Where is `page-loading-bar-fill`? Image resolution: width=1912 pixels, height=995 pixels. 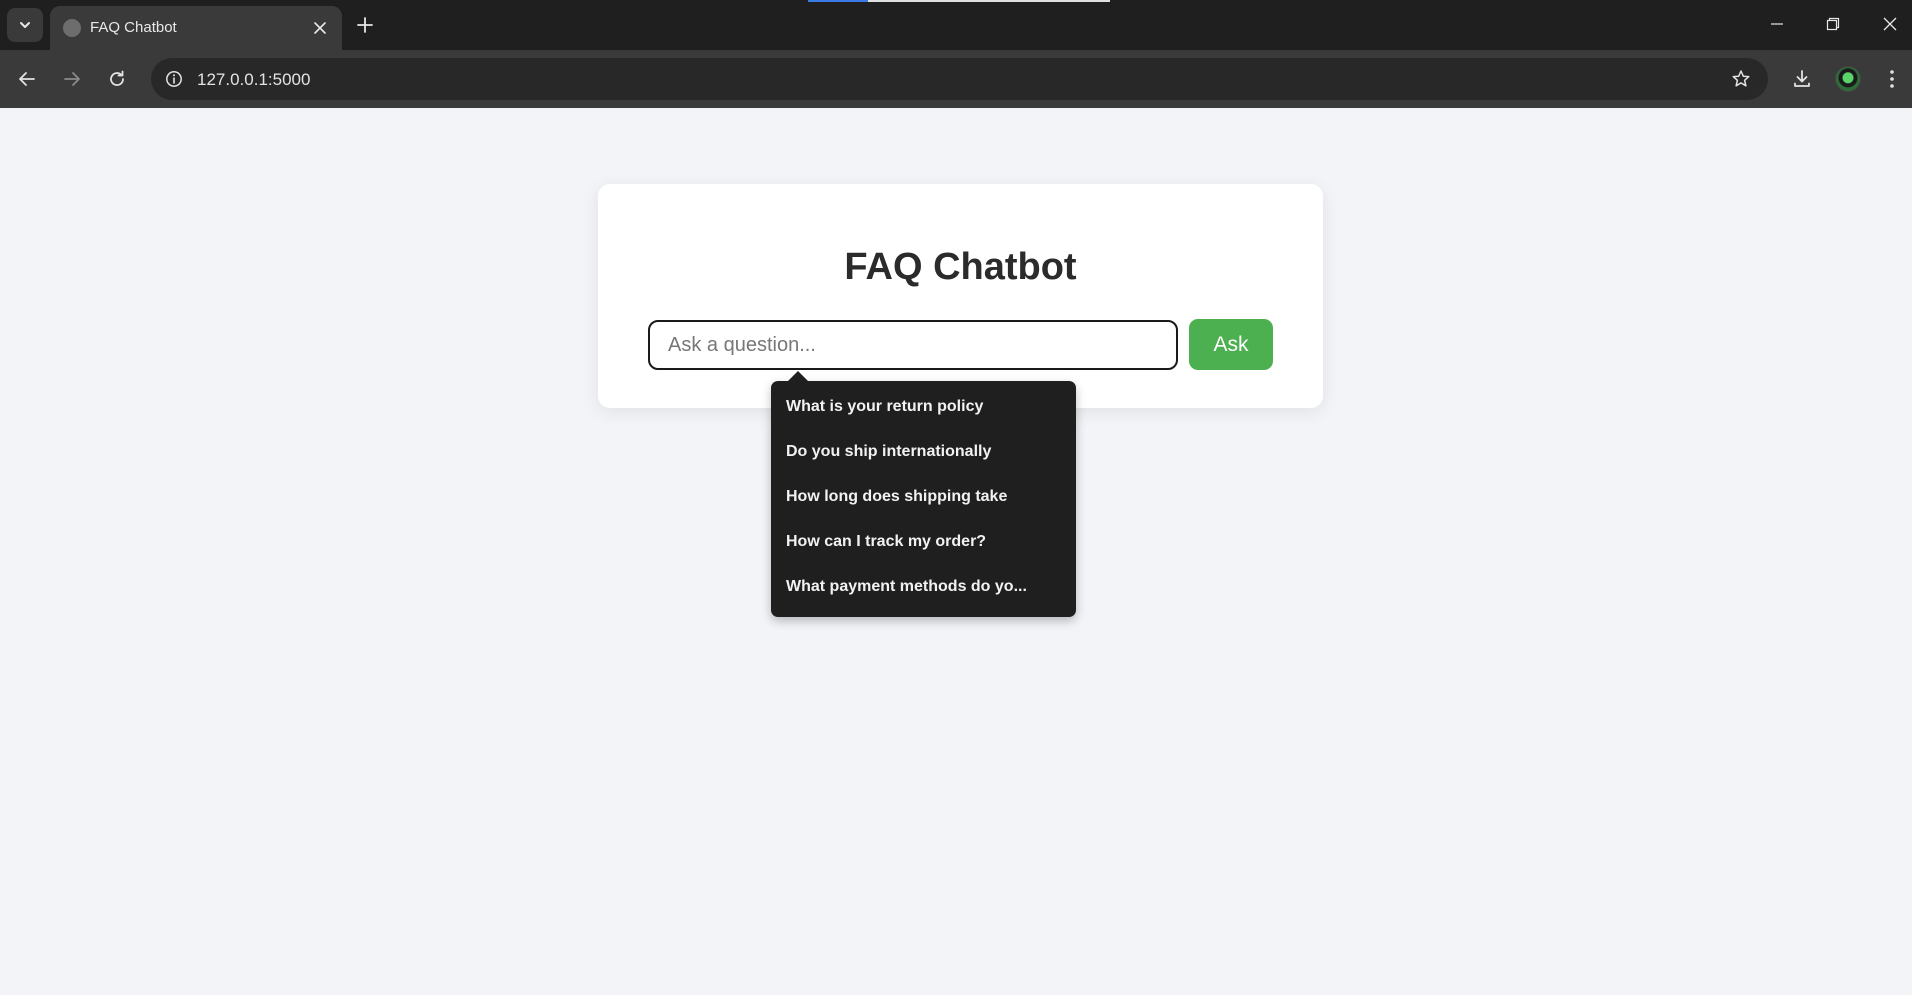
page-loading-bar-fill is located at coordinates (838, 1).